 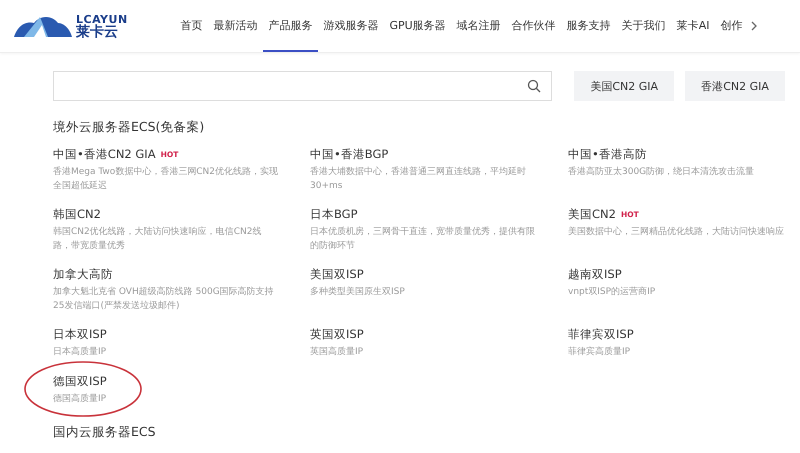 What do you see at coordinates (588, 26) in the screenshot?
I see `nav-tab: 服务支持` at bounding box center [588, 26].